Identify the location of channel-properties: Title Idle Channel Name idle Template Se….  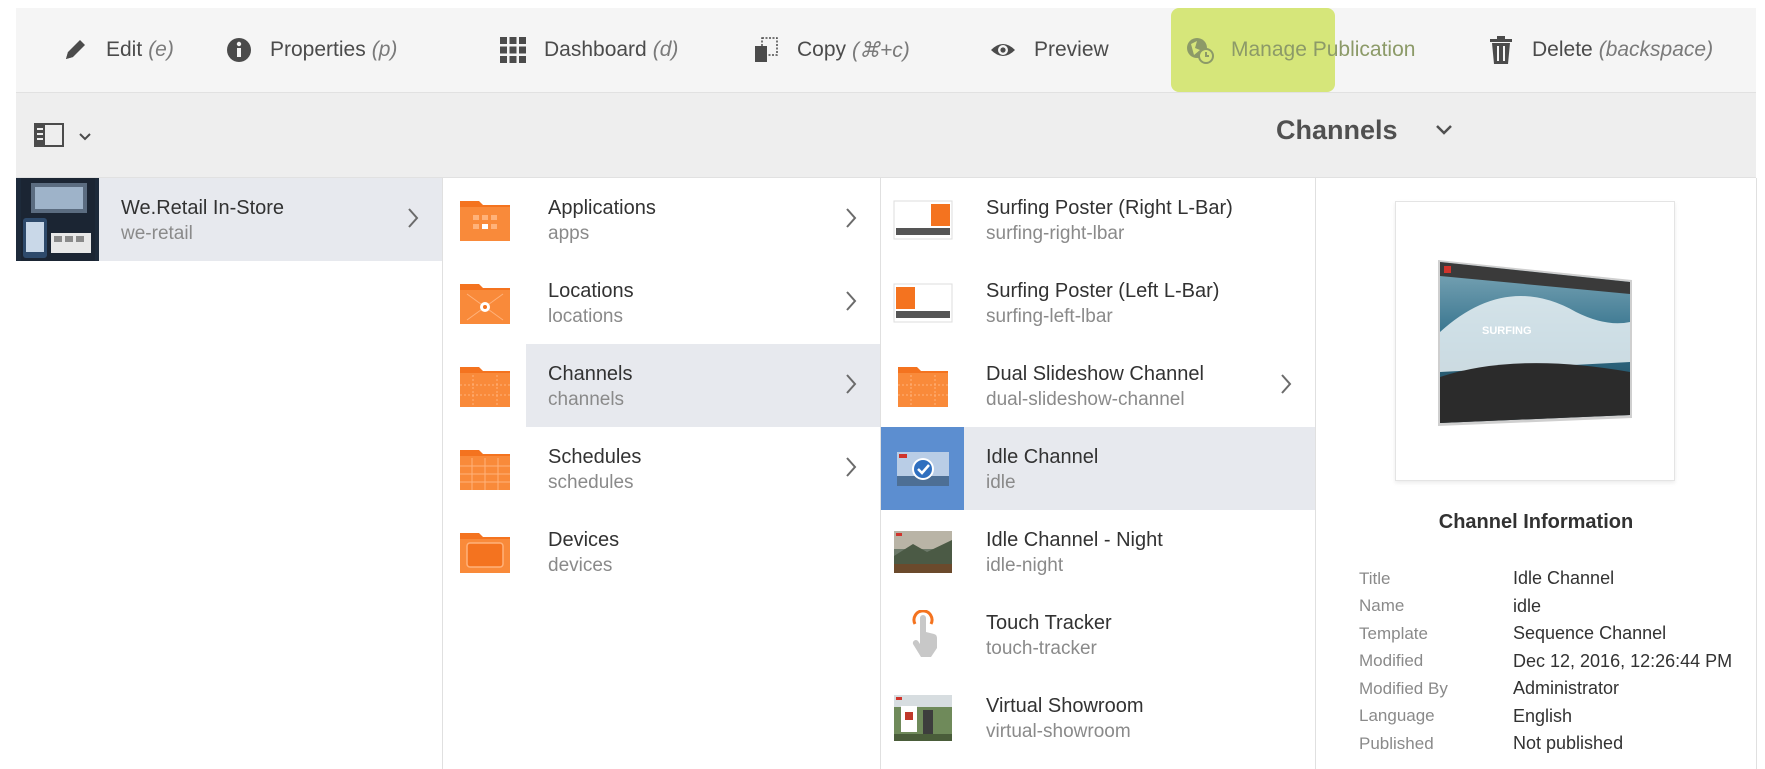
(1545, 661).